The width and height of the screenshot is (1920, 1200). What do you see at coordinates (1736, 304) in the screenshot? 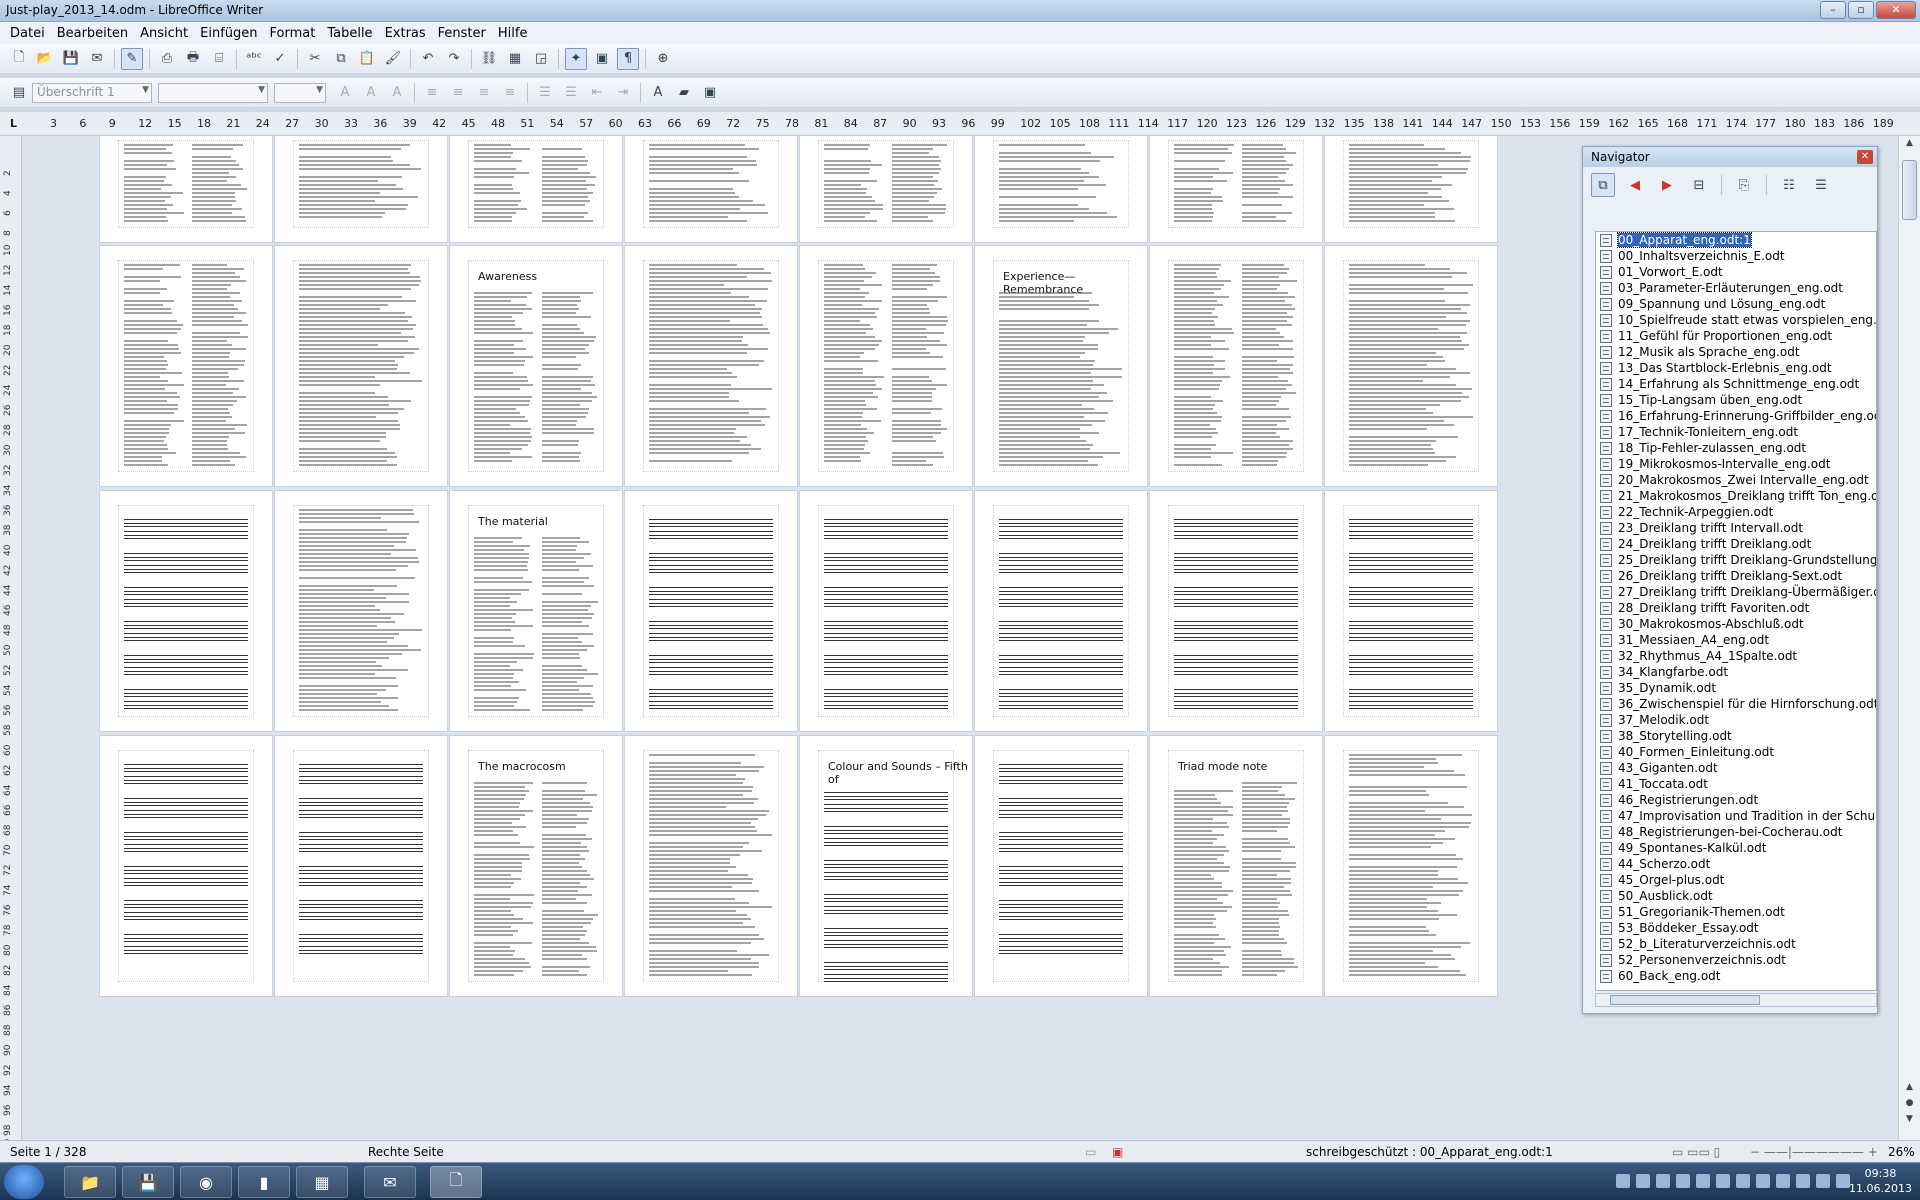
I see `navigator-item: 09_Spannung und Lösung_eng.odt` at bounding box center [1736, 304].